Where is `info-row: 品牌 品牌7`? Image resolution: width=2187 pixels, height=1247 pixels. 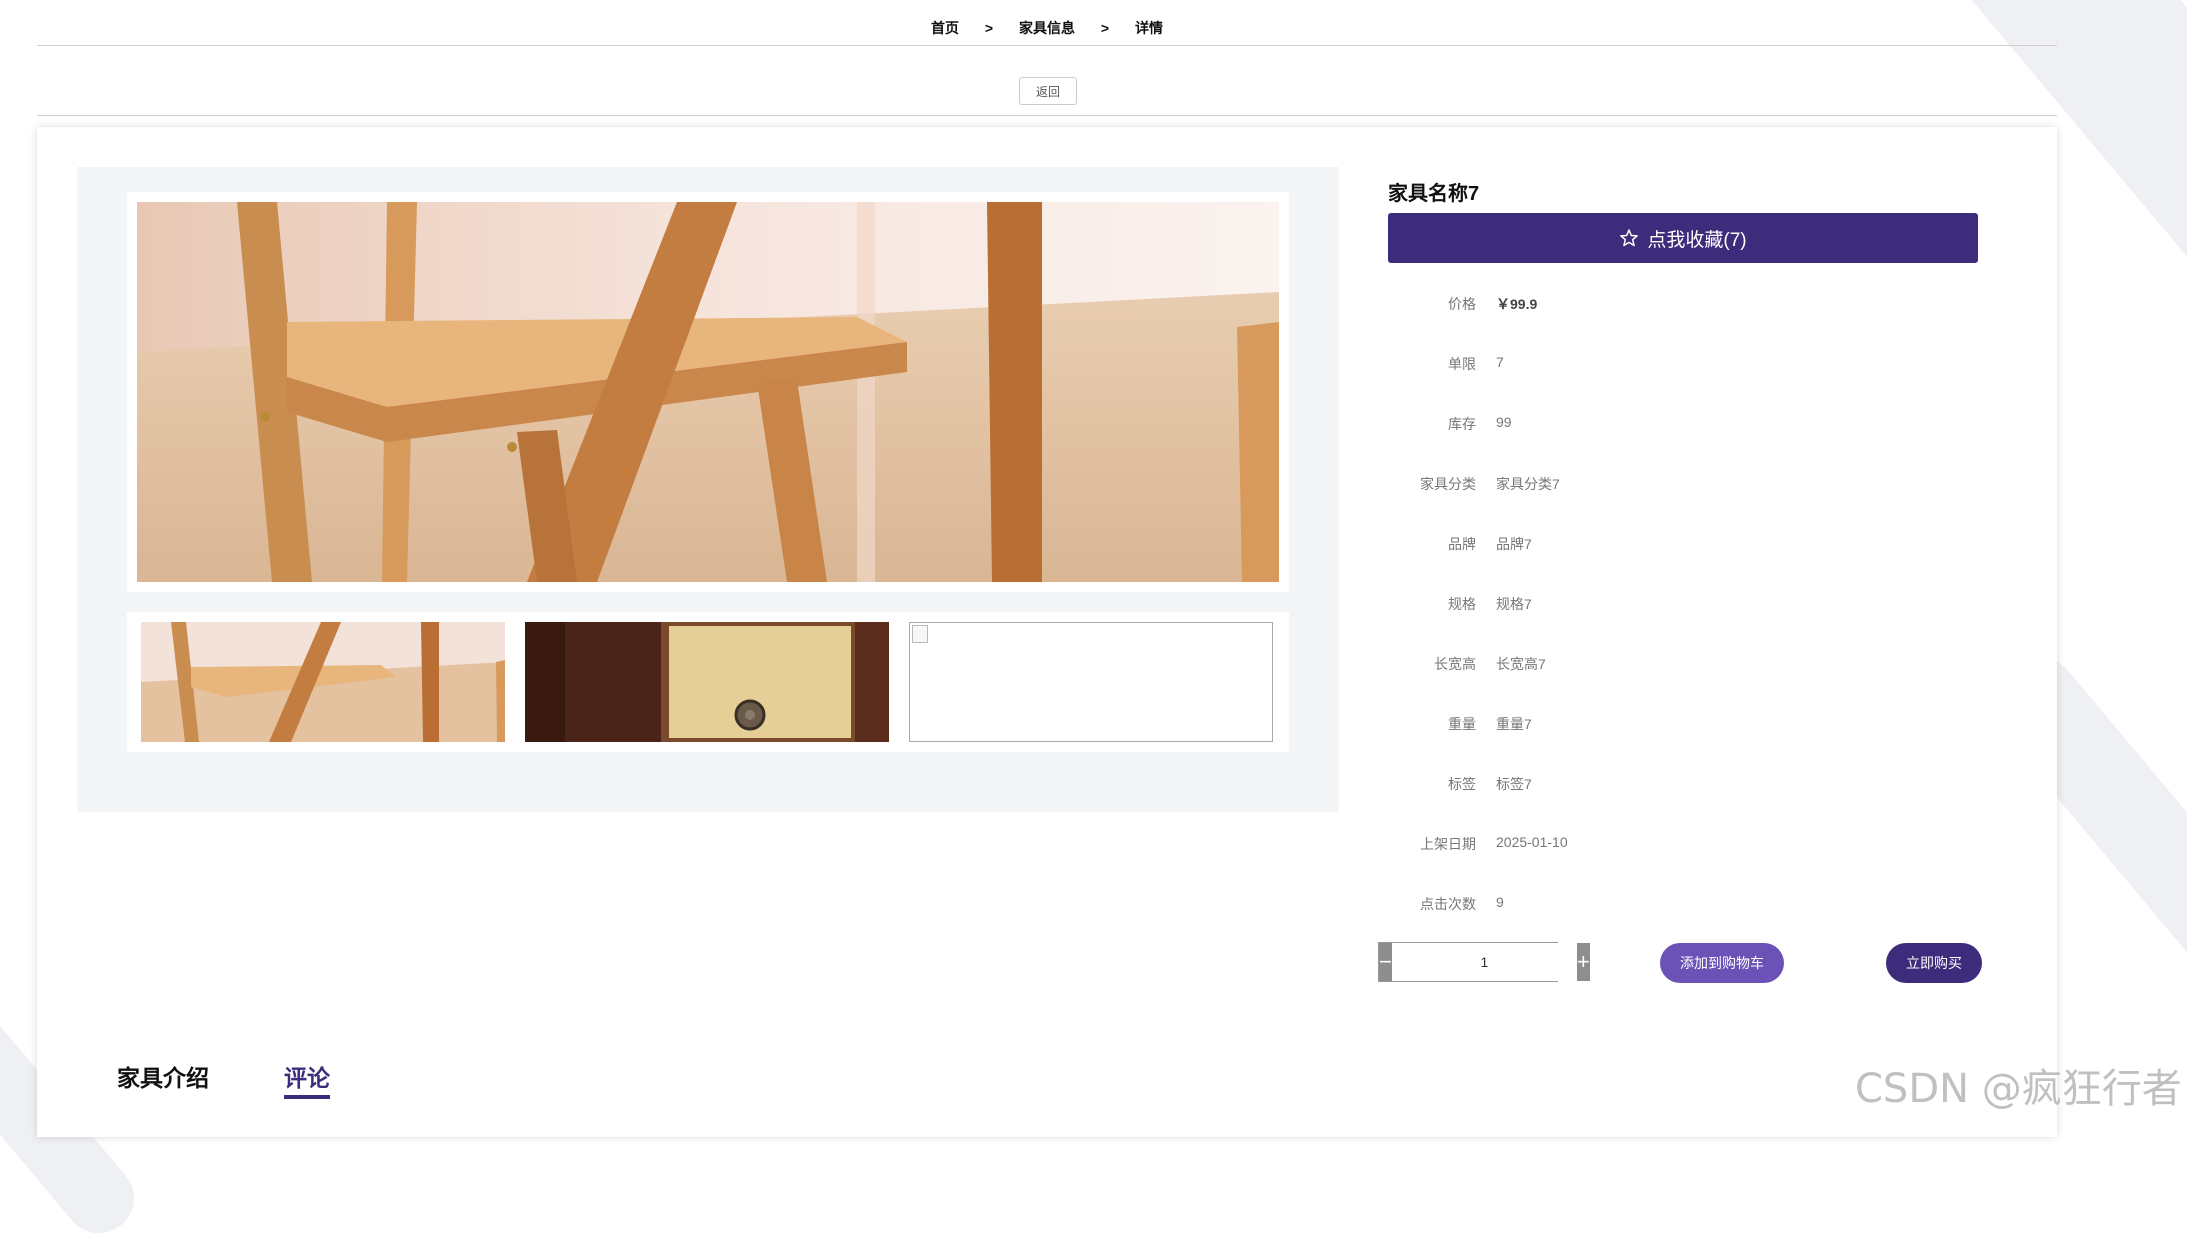 info-row: 品牌 品牌7 is located at coordinates (1596, 544).